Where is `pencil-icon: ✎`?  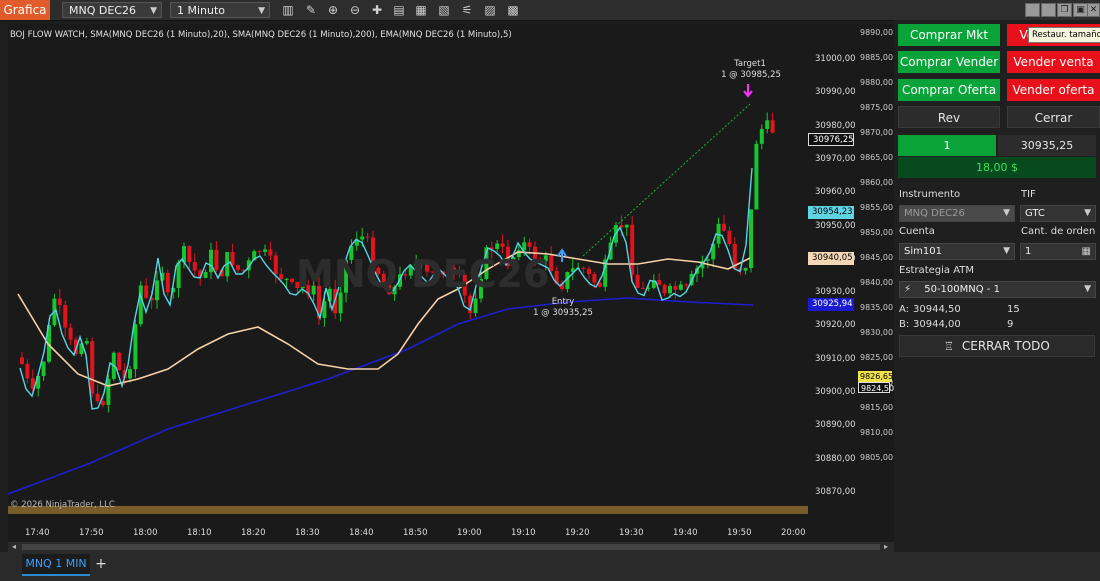 pencil-icon: ✎ is located at coordinates (311, 10).